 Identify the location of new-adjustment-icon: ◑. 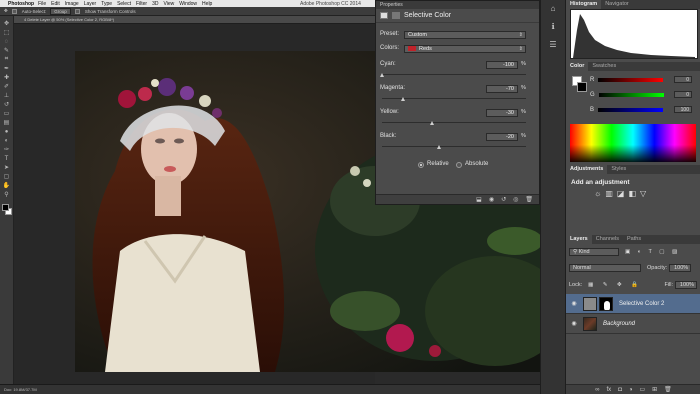
(631, 390).